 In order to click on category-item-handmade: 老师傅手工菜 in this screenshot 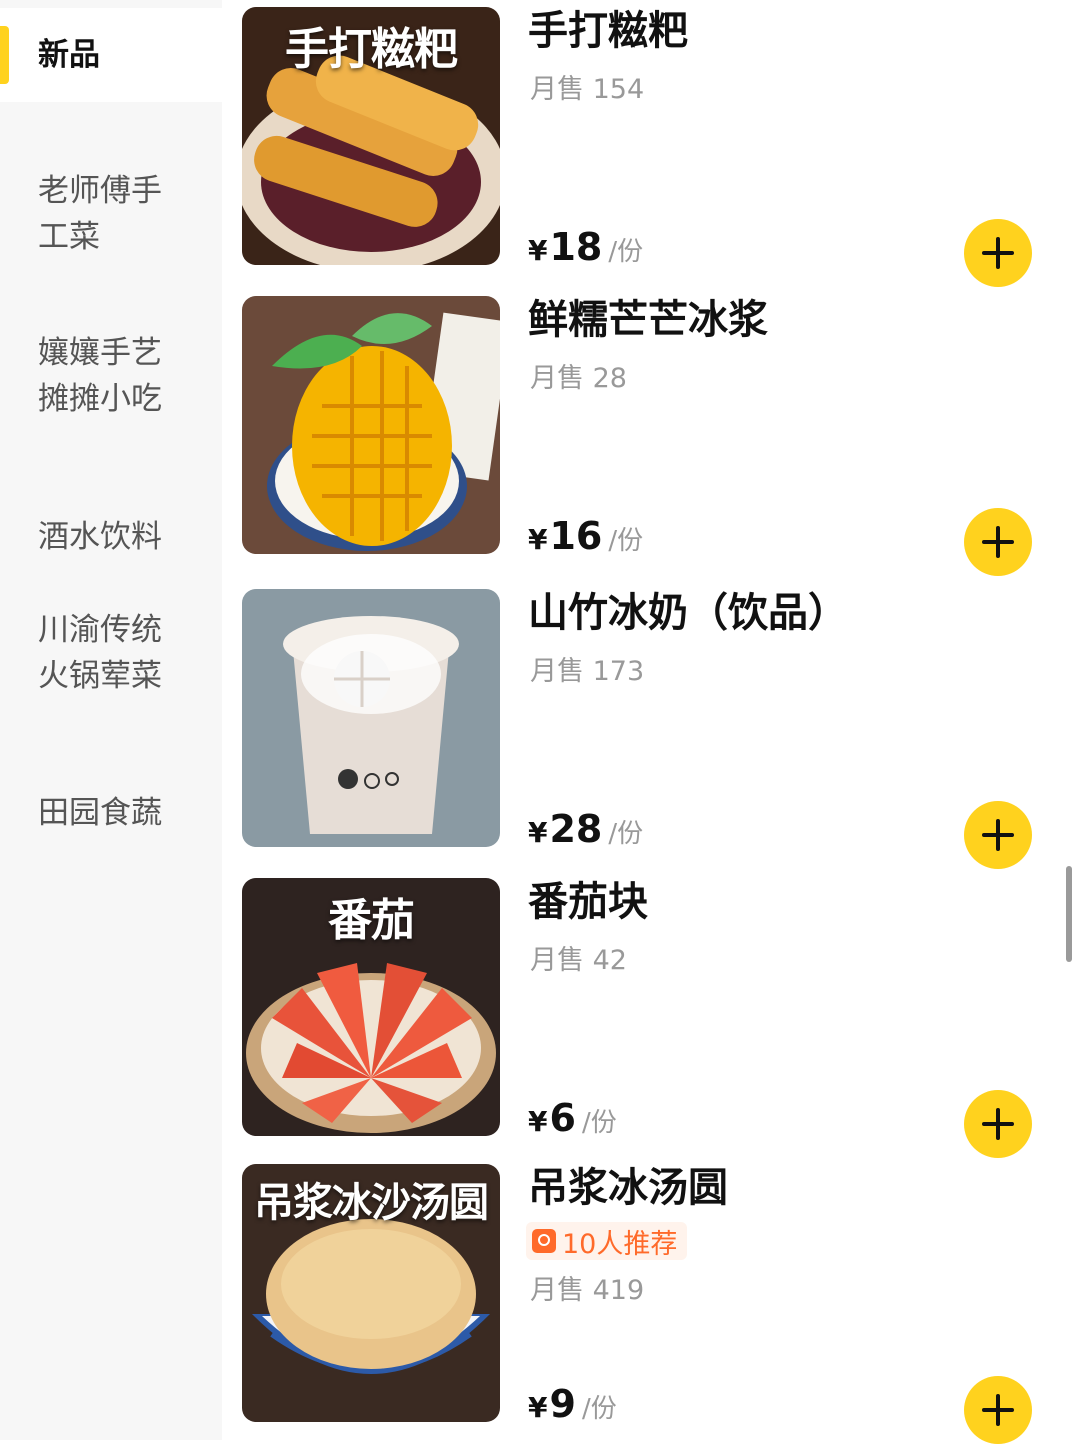, I will do `click(111, 214)`.